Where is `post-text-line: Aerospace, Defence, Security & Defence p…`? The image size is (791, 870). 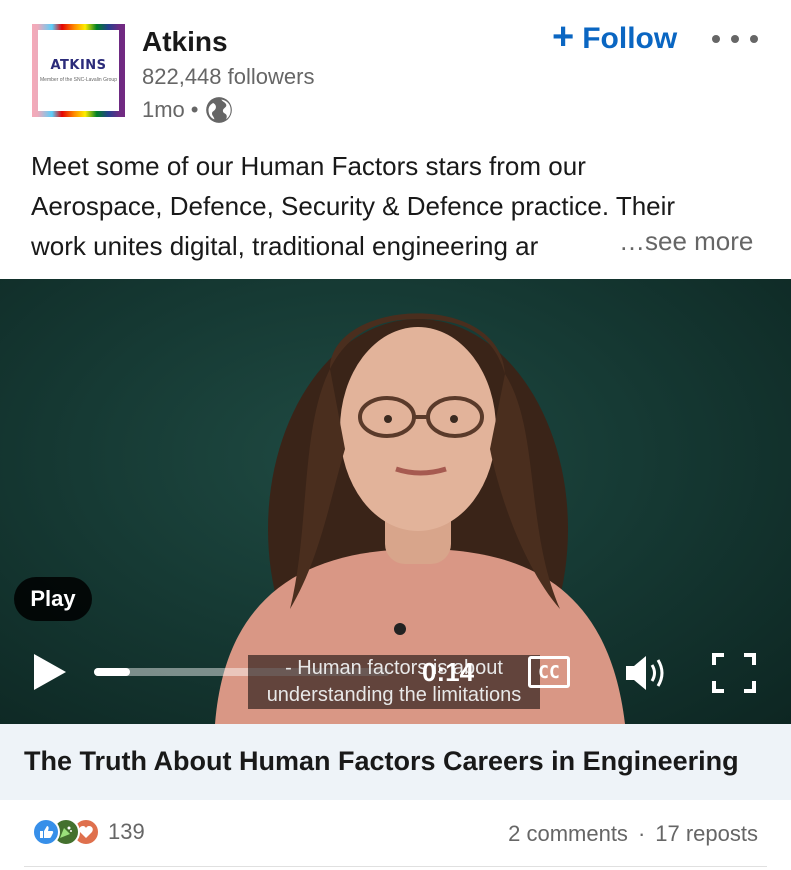
post-text-line: Aerospace, Defence, Security & Defence p… is located at coordinates (353, 206).